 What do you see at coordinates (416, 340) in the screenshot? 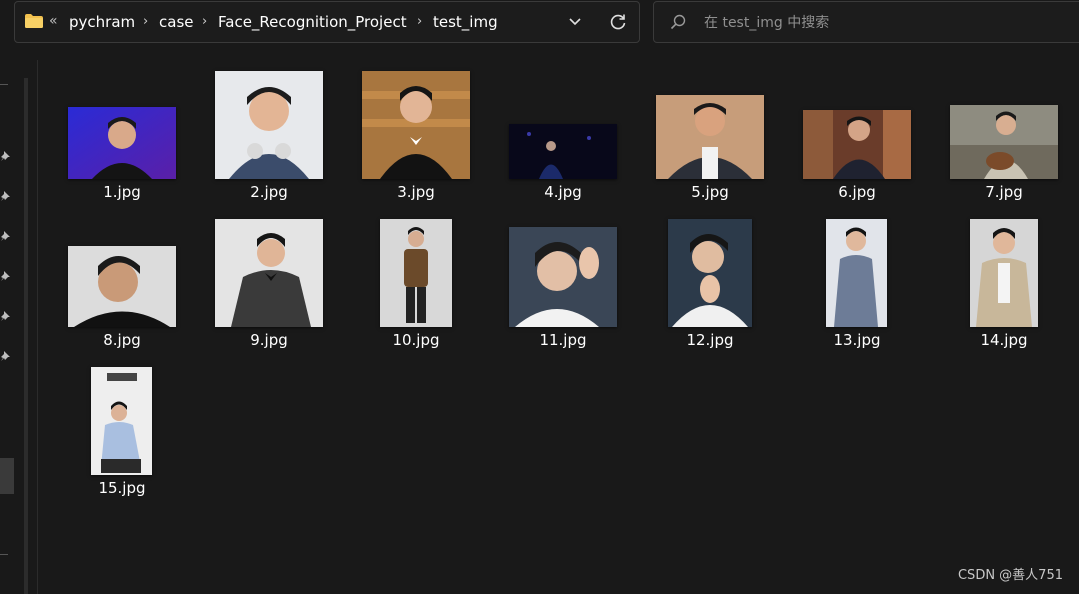
I see `file-name: 10.jpg` at bounding box center [416, 340].